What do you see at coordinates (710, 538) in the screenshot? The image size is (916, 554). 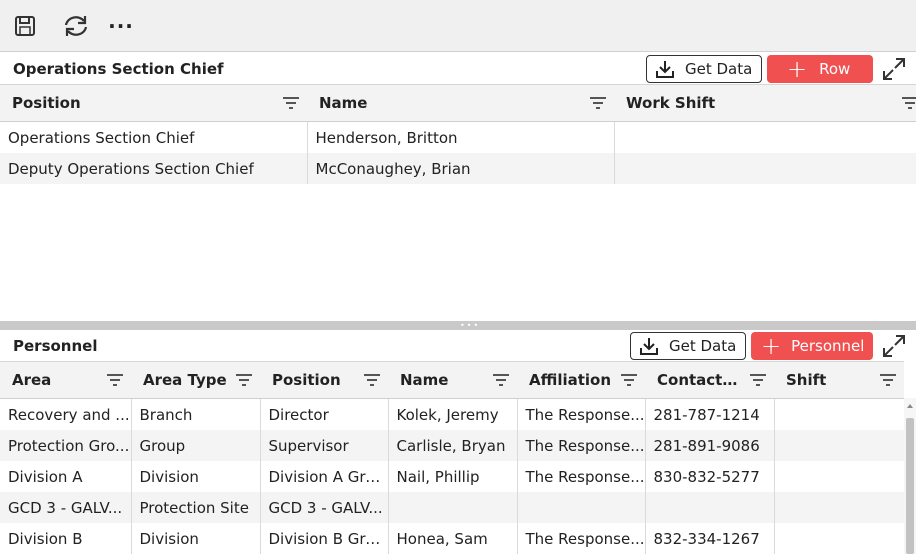 I see `cell: 832-334-1267` at bounding box center [710, 538].